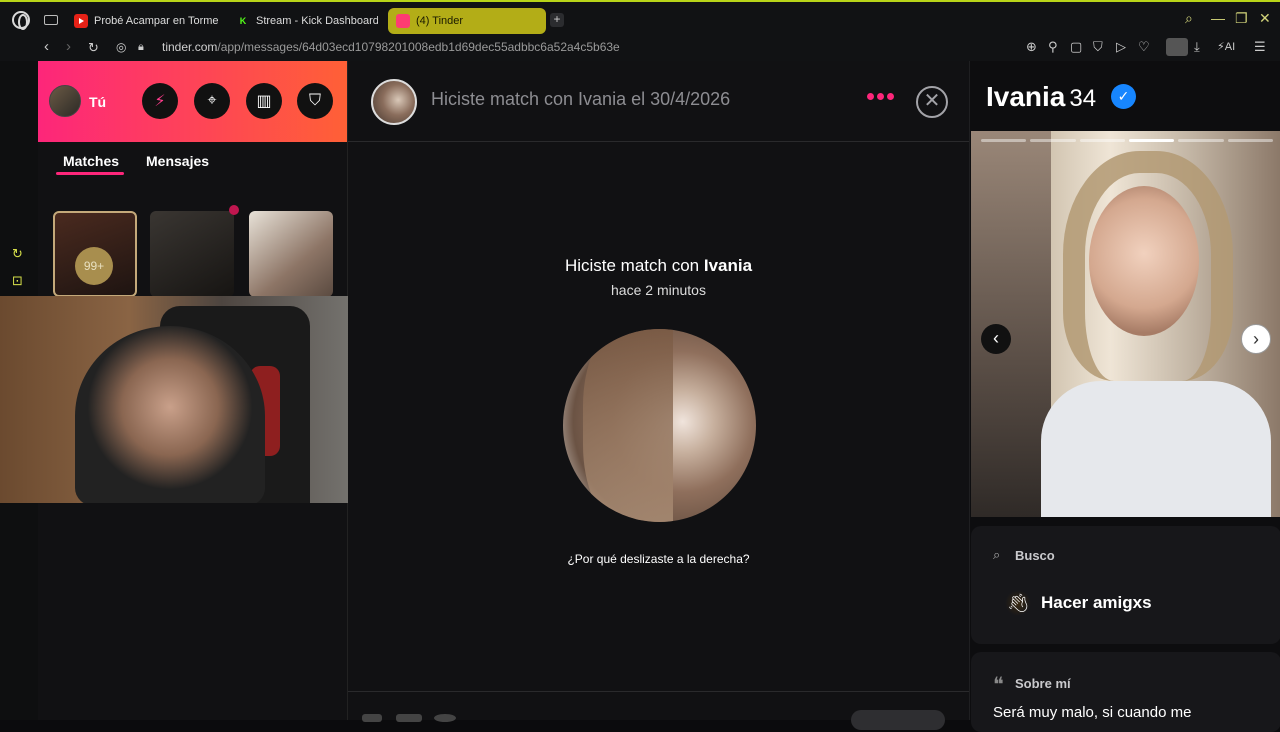 This screenshot has height=732, width=1280. What do you see at coordinates (65, 101) in the screenshot?
I see `avatar` at bounding box center [65, 101].